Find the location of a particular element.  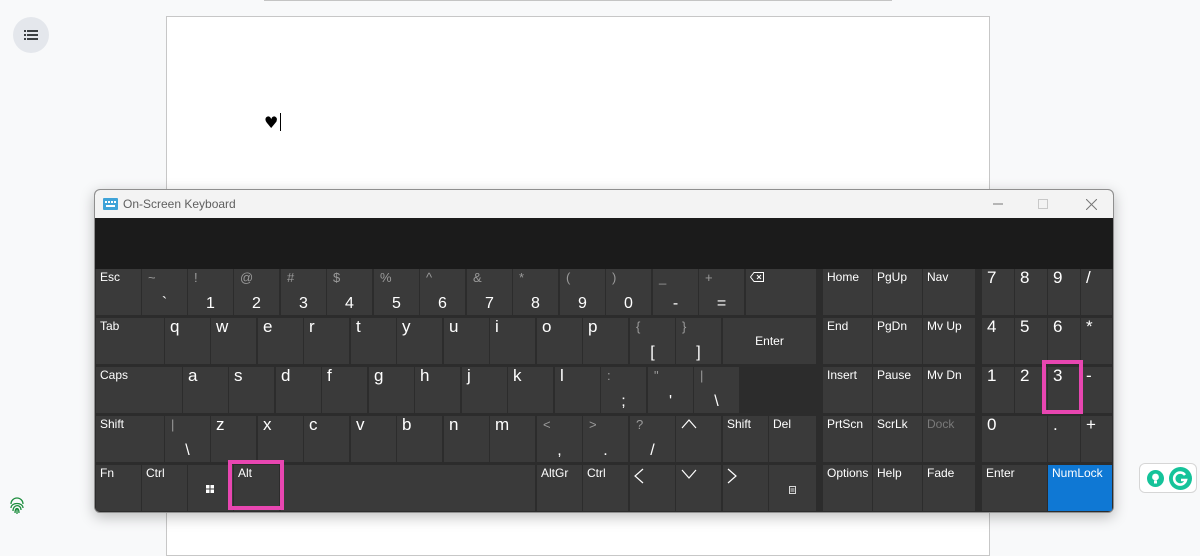

key-1: ! 1 is located at coordinates (210, 292).